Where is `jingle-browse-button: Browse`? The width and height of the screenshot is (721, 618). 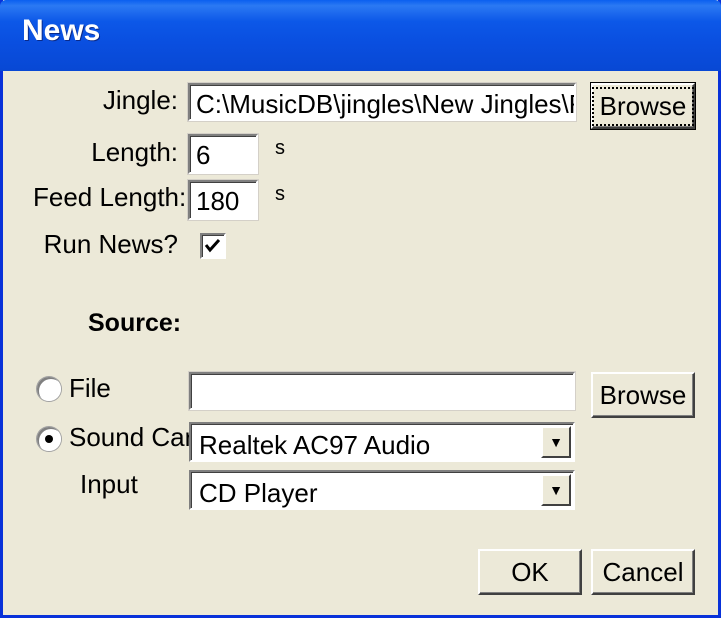
jingle-browse-button: Browse is located at coordinates (643, 106).